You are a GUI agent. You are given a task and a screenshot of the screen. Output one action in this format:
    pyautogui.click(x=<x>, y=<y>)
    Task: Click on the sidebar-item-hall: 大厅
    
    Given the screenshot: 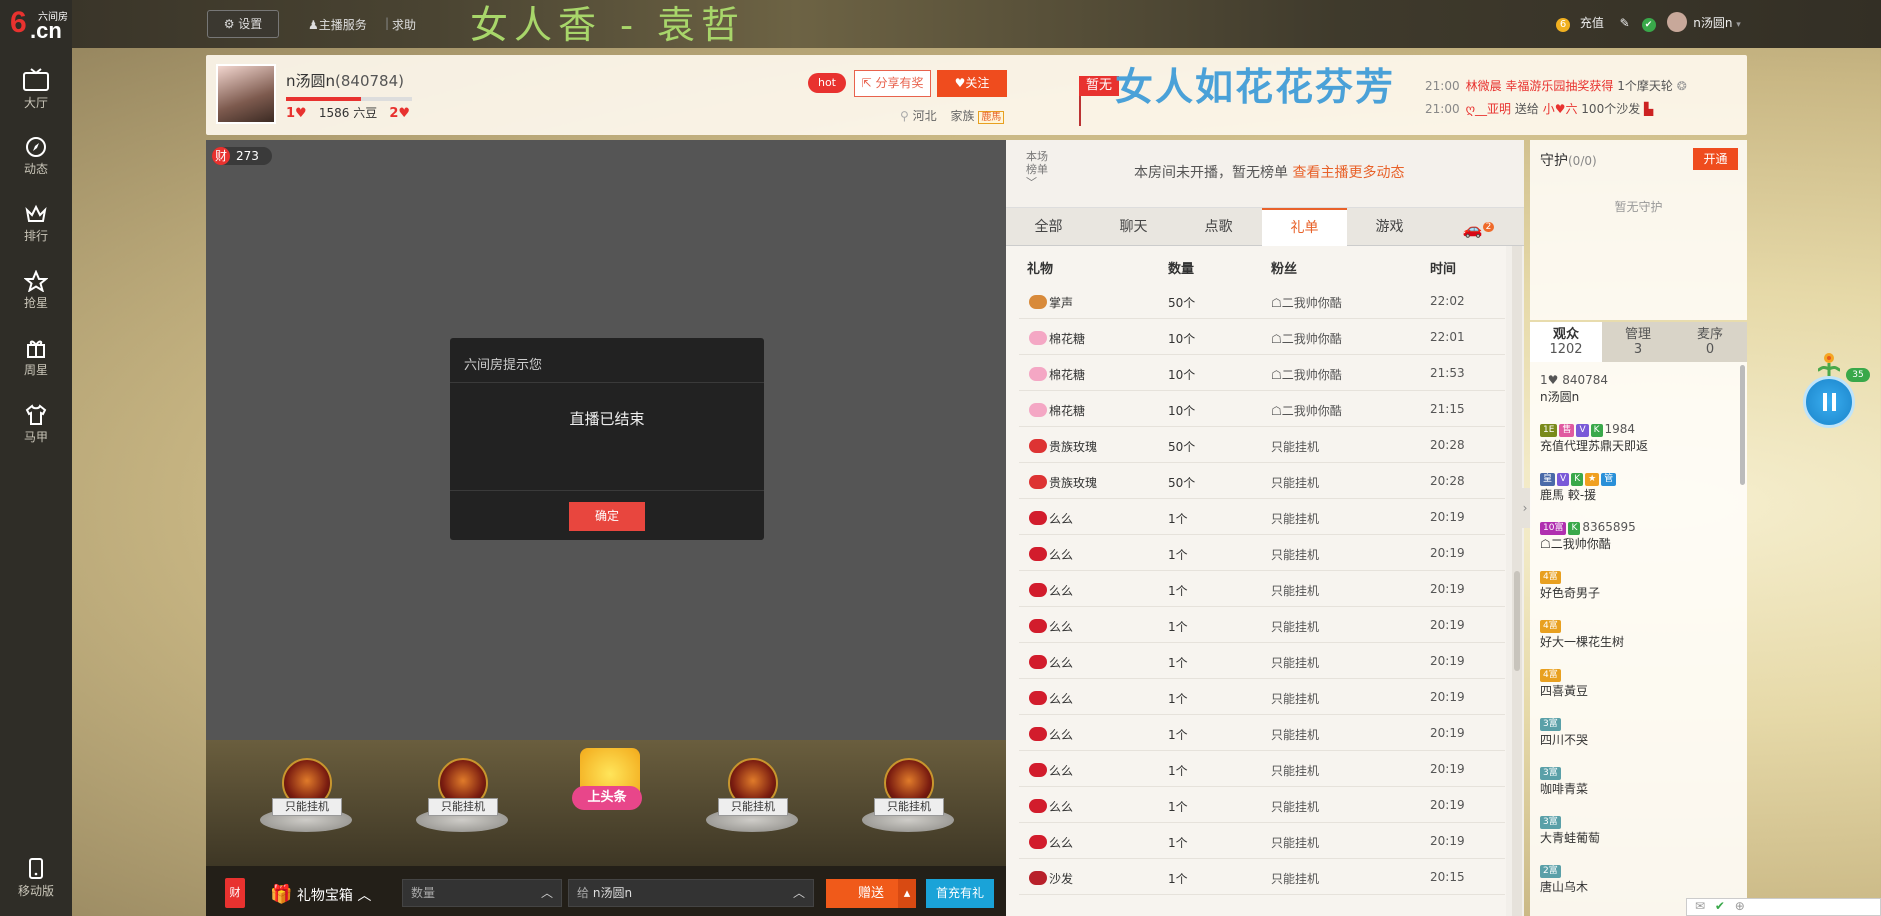 What is the action you would take?
    pyautogui.click(x=36, y=90)
    